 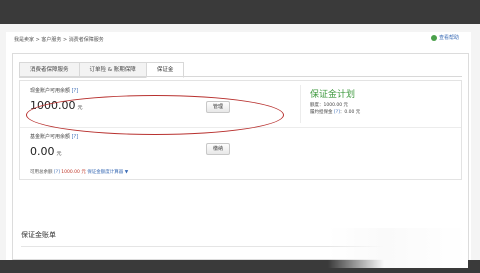 I want to click on help-icon, so click(x=433, y=37).